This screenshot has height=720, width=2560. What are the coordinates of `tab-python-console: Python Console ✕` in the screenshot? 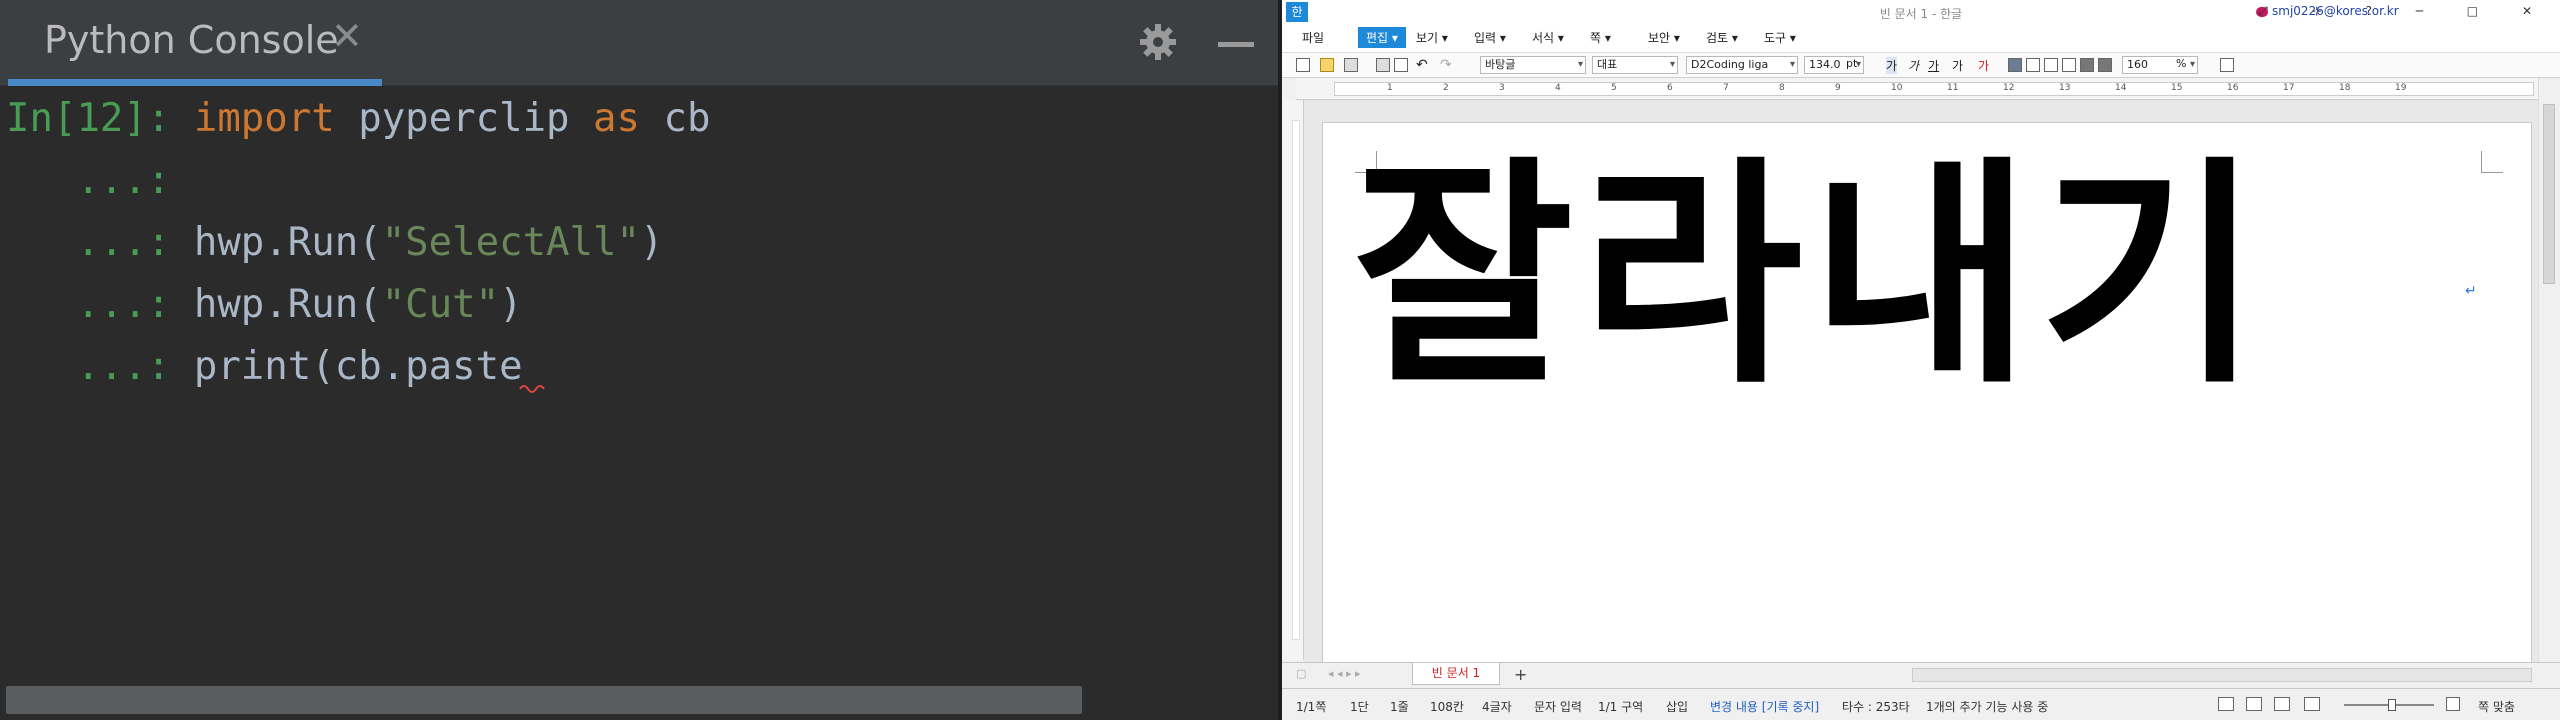 It's located at (195, 43).